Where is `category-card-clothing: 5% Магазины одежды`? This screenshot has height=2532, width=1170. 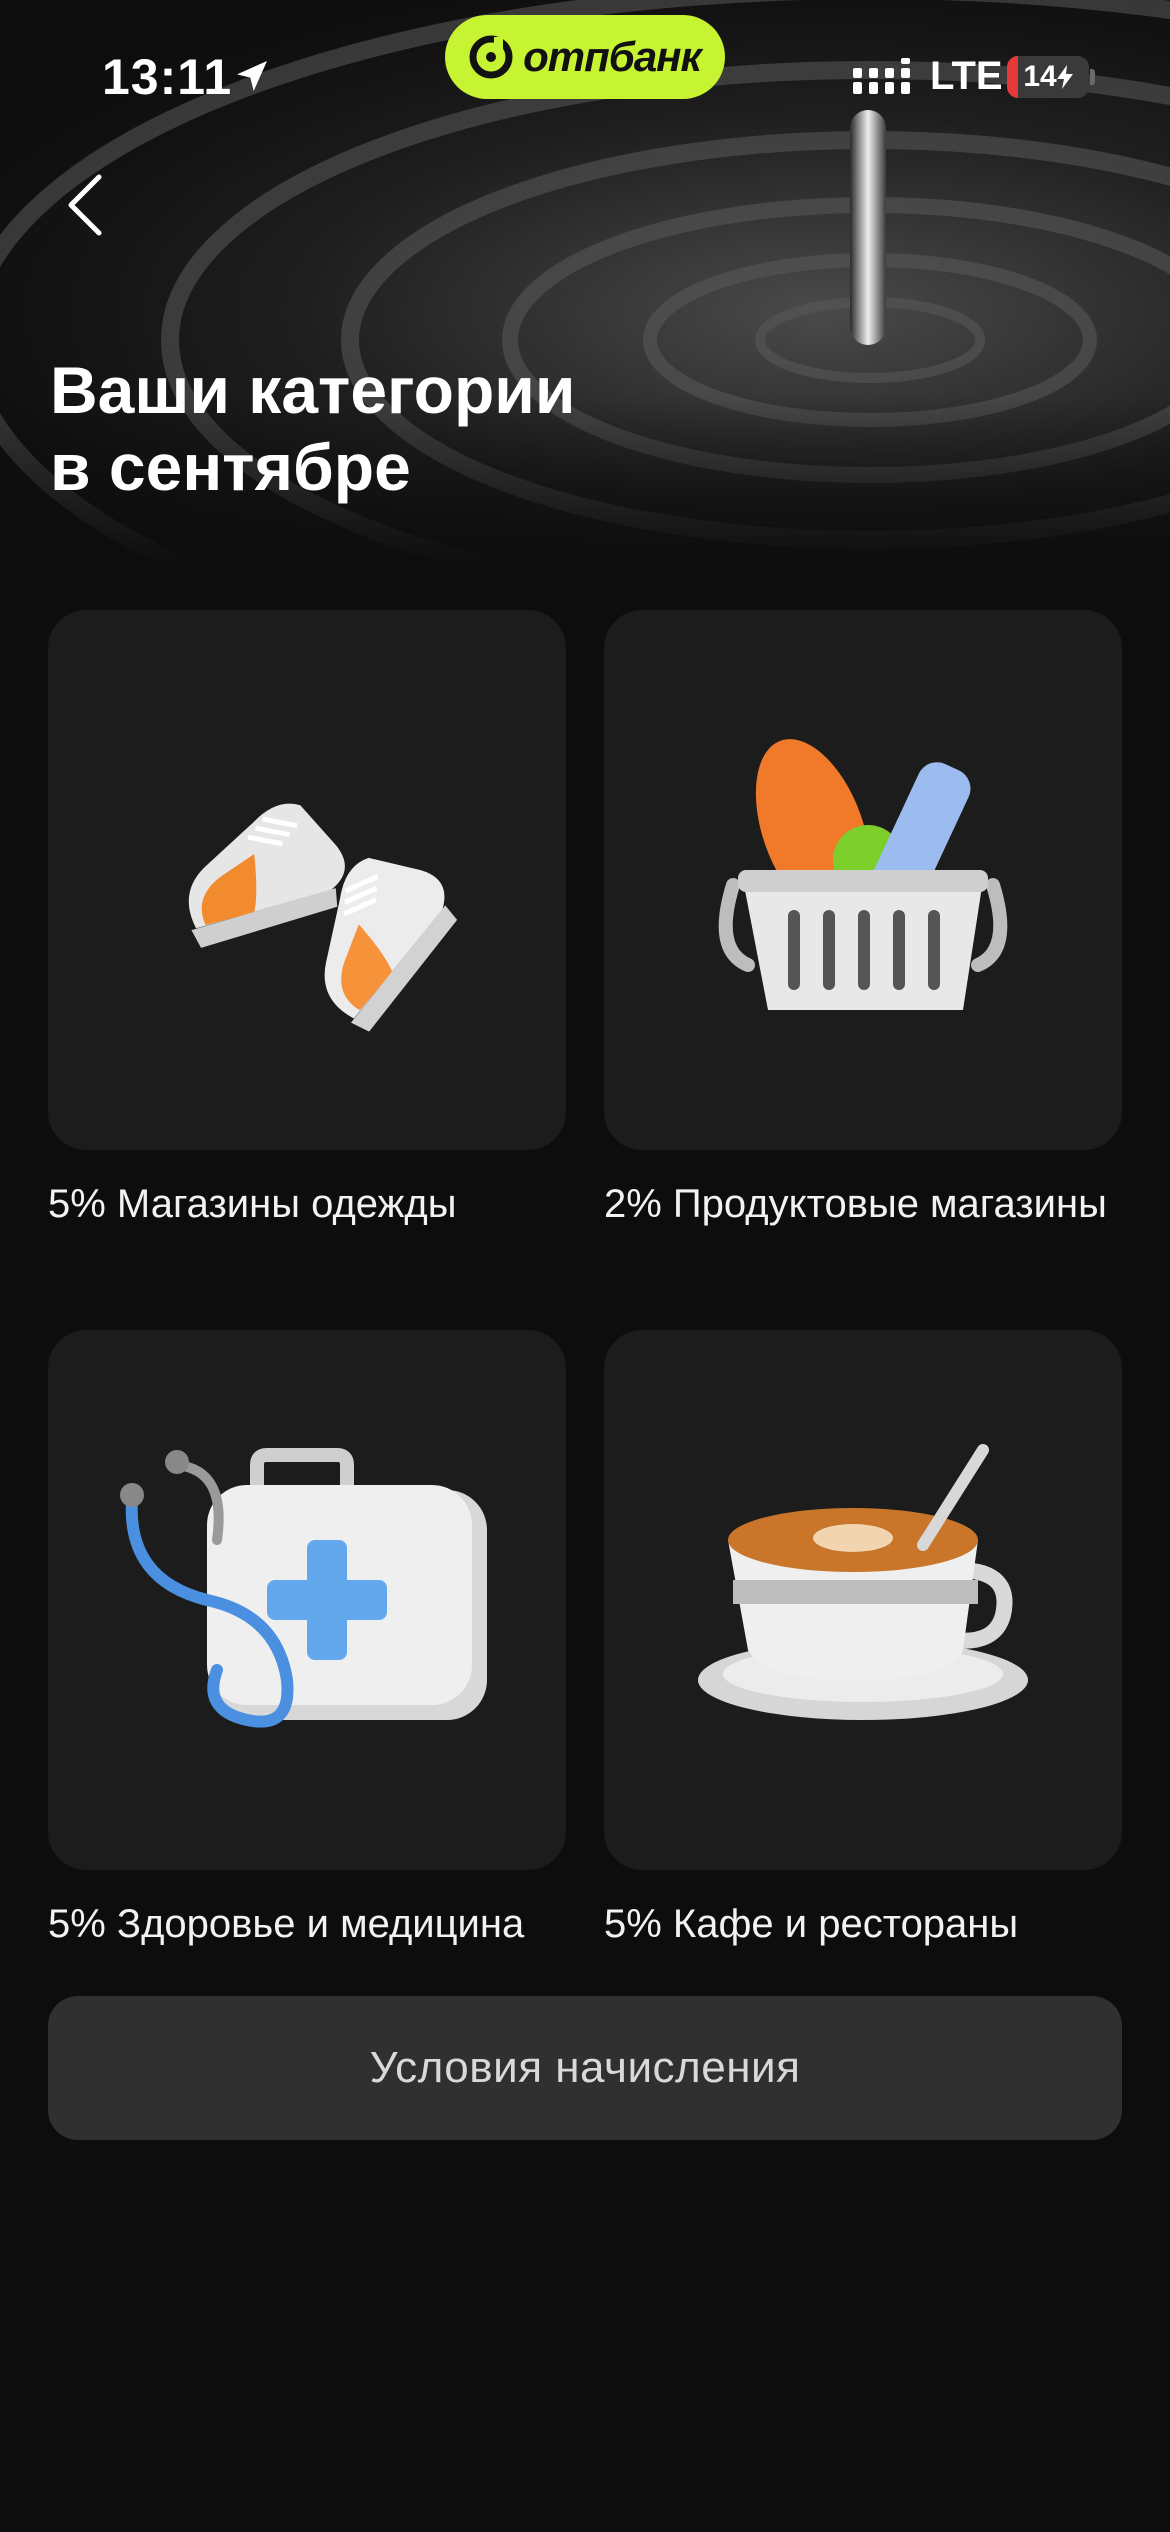 category-card-clothing: 5% Магазины одежды is located at coordinates (307, 920).